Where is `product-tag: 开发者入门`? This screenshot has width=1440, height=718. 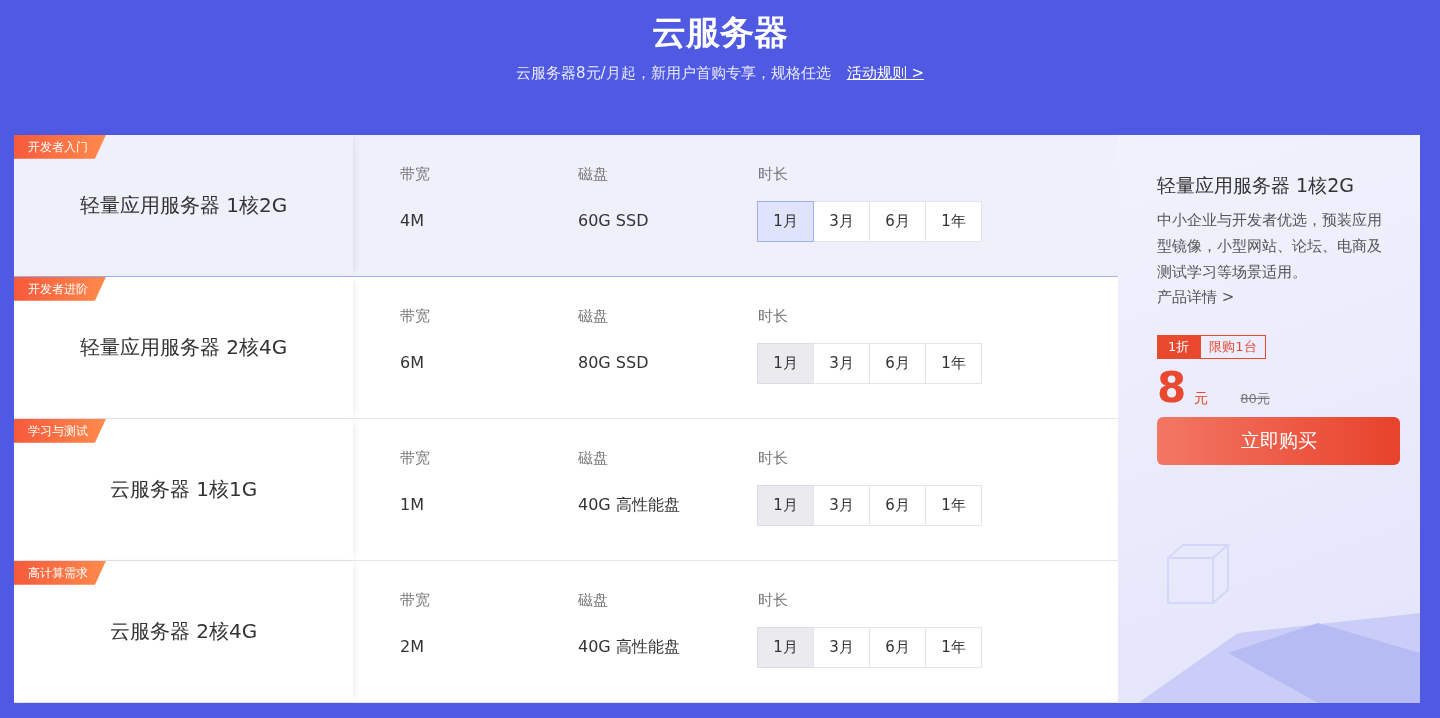
product-tag: 开发者入门 is located at coordinates (60, 146).